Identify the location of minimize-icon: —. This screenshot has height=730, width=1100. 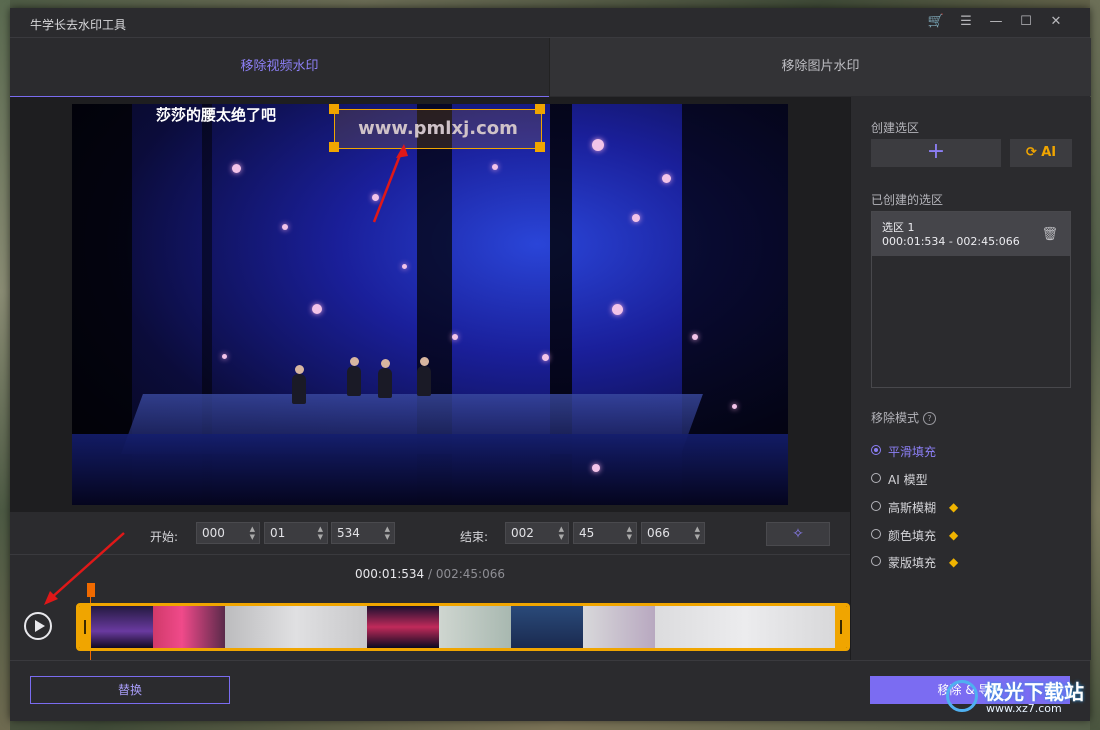
(996, 22).